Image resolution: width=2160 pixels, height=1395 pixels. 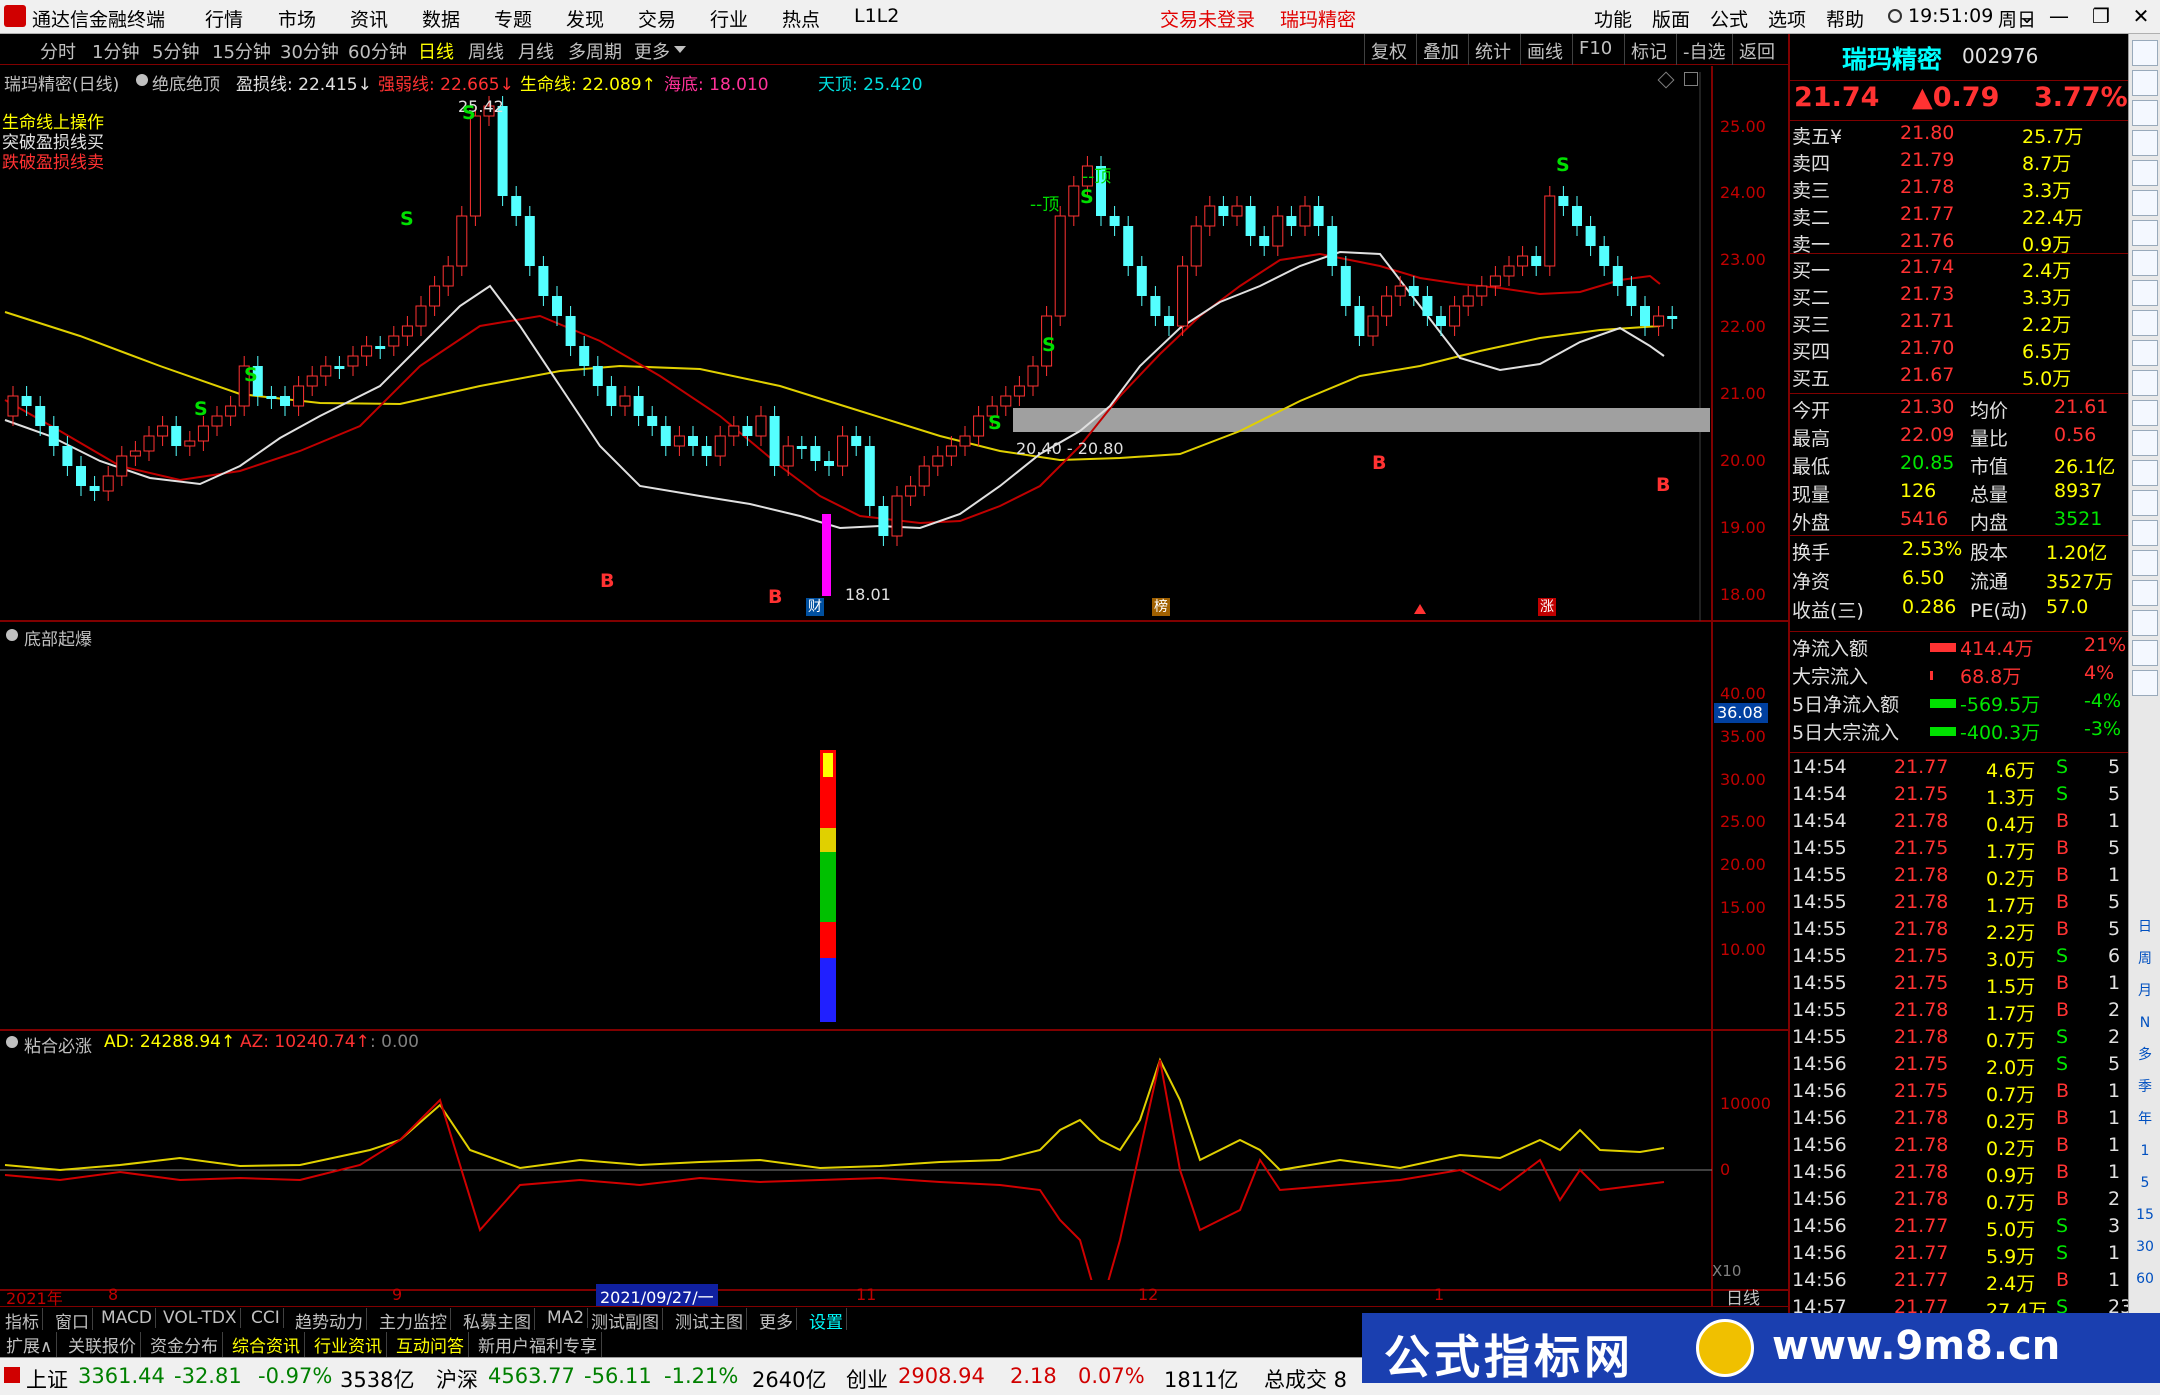 What do you see at coordinates (1959, 409) in the screenshot?
I see `stat-row: 今开 21.30 均价 21.61` at bounding box center [1959, 409].